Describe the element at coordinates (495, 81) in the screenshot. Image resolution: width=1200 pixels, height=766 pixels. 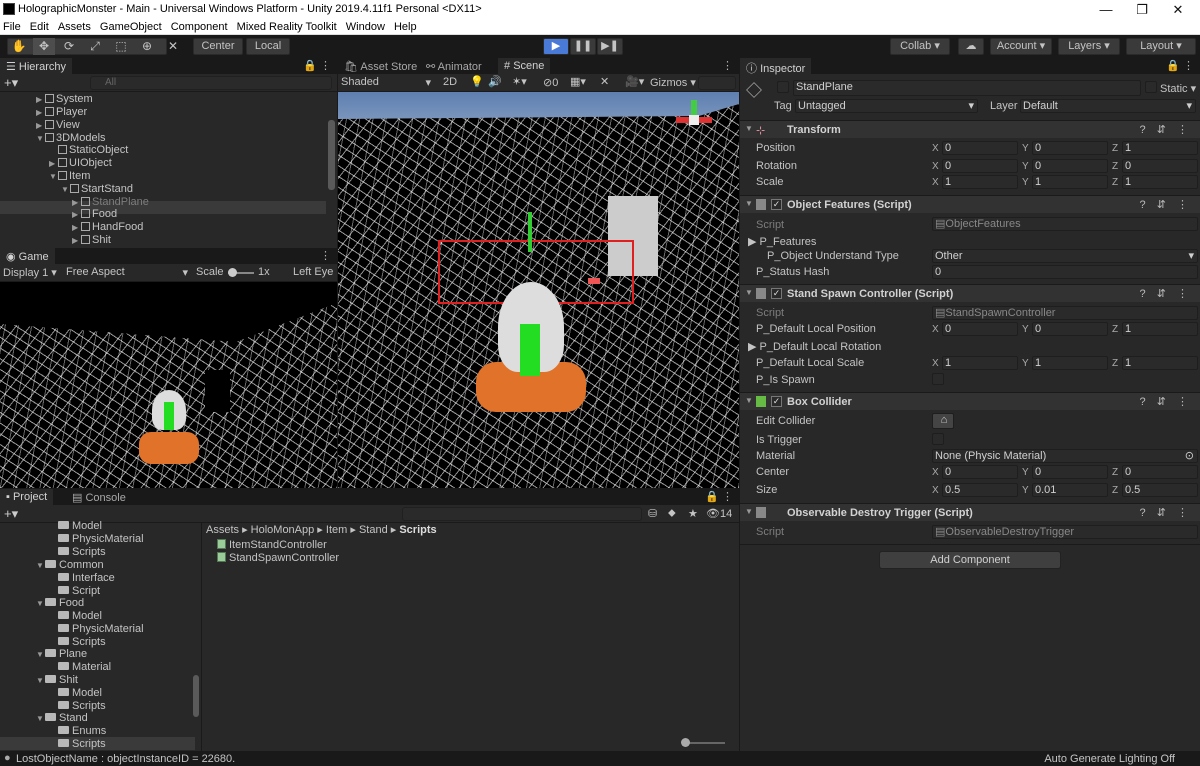
I see `audio-icon: 🔊` at that location.